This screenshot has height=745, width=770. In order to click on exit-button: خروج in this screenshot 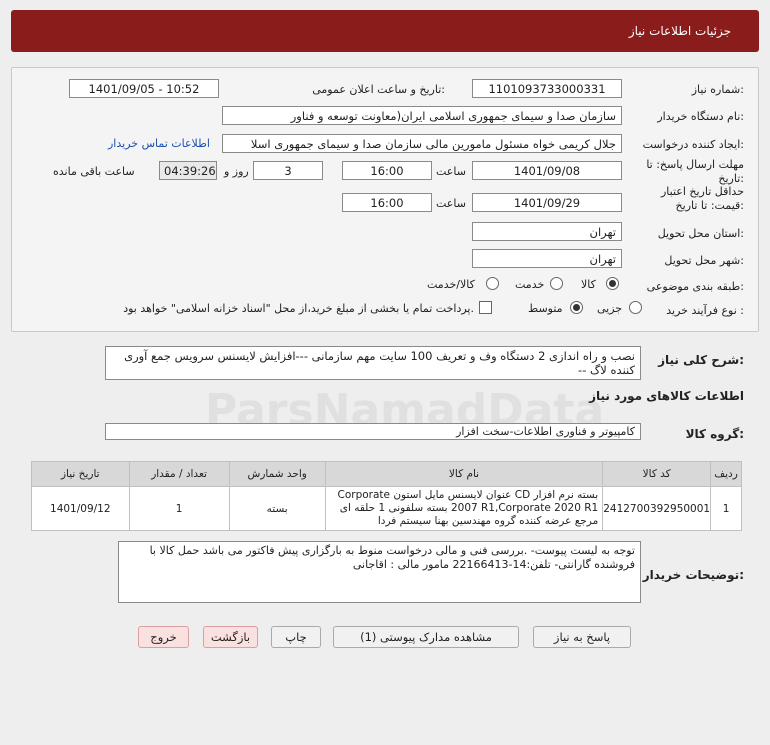, I will do `click(163, 637)`.